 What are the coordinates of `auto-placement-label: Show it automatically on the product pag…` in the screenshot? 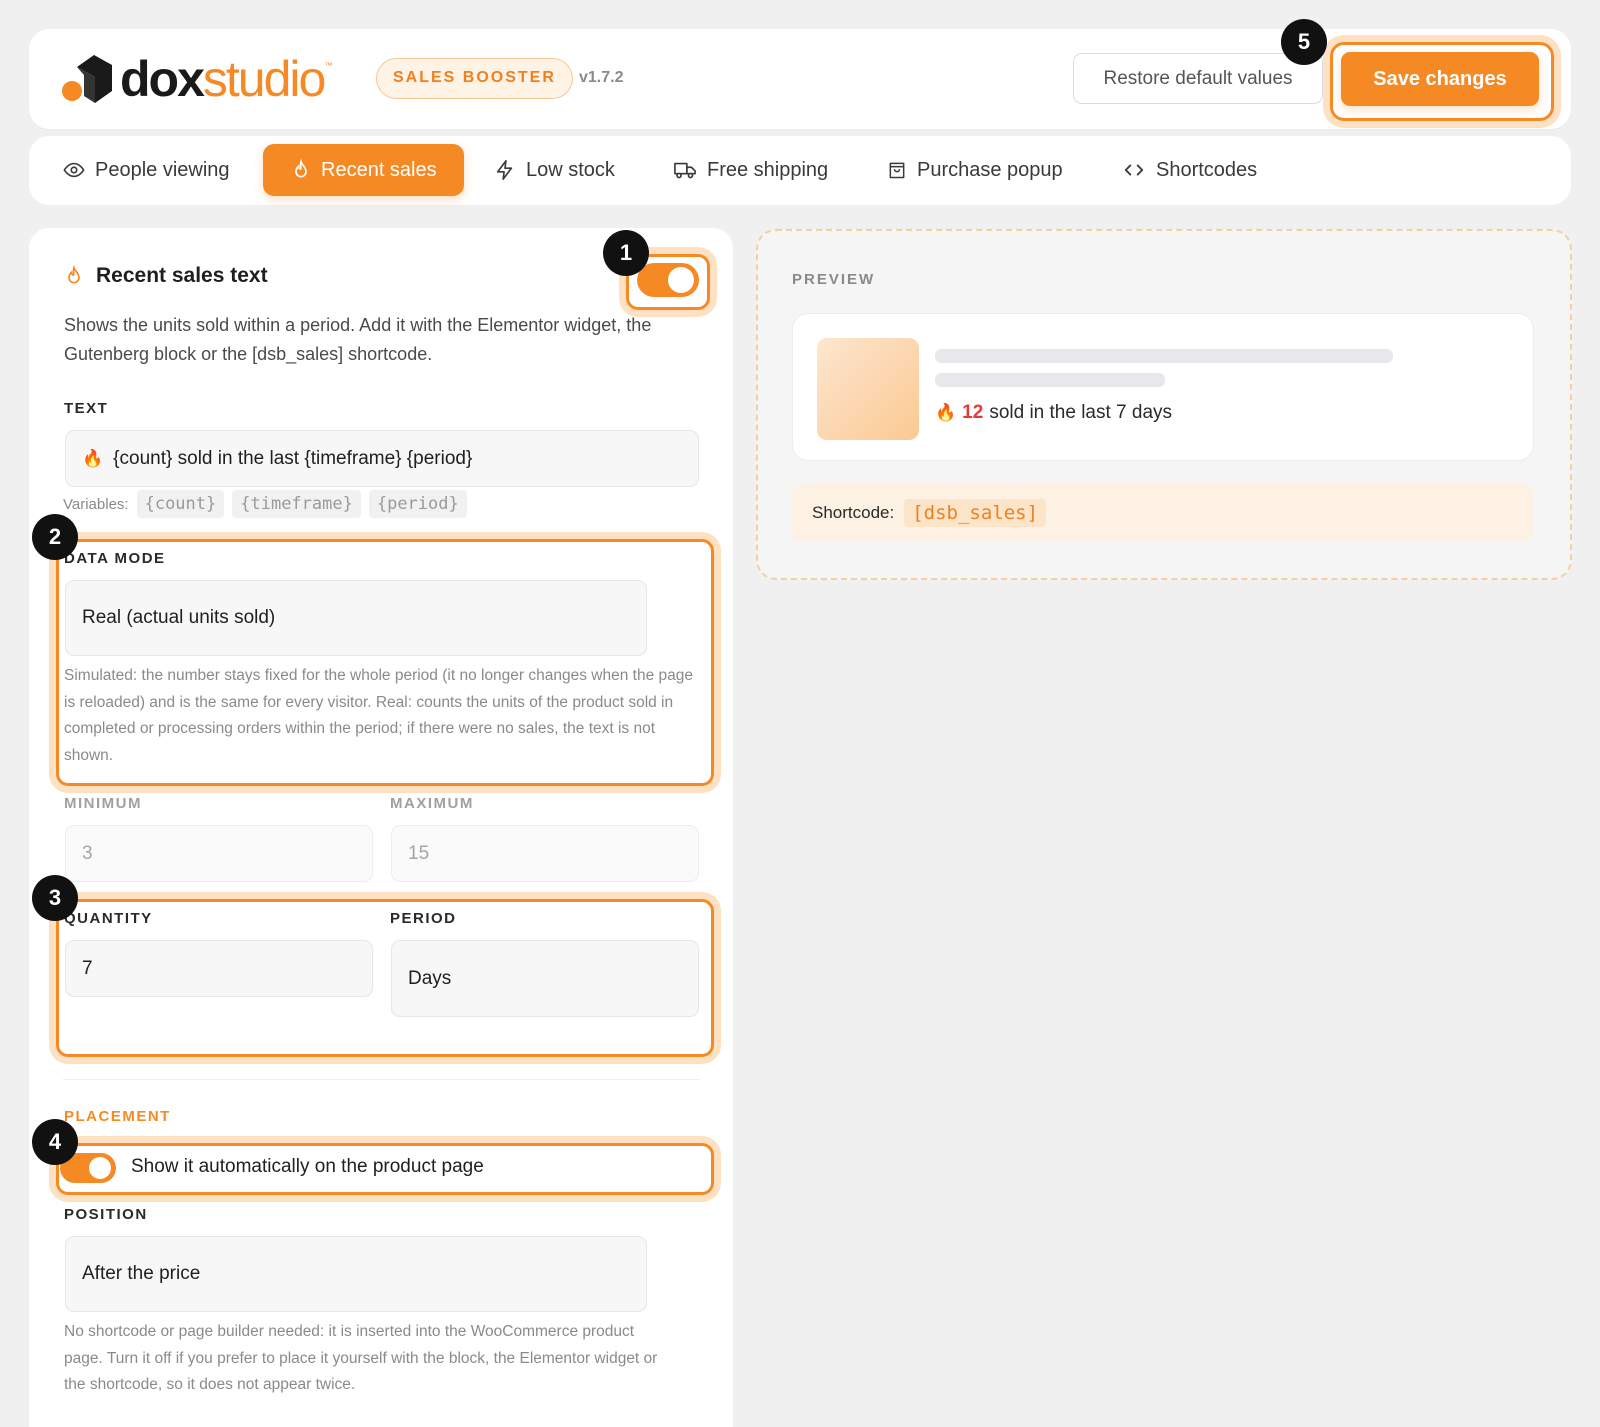 It's located at (307, 1166).